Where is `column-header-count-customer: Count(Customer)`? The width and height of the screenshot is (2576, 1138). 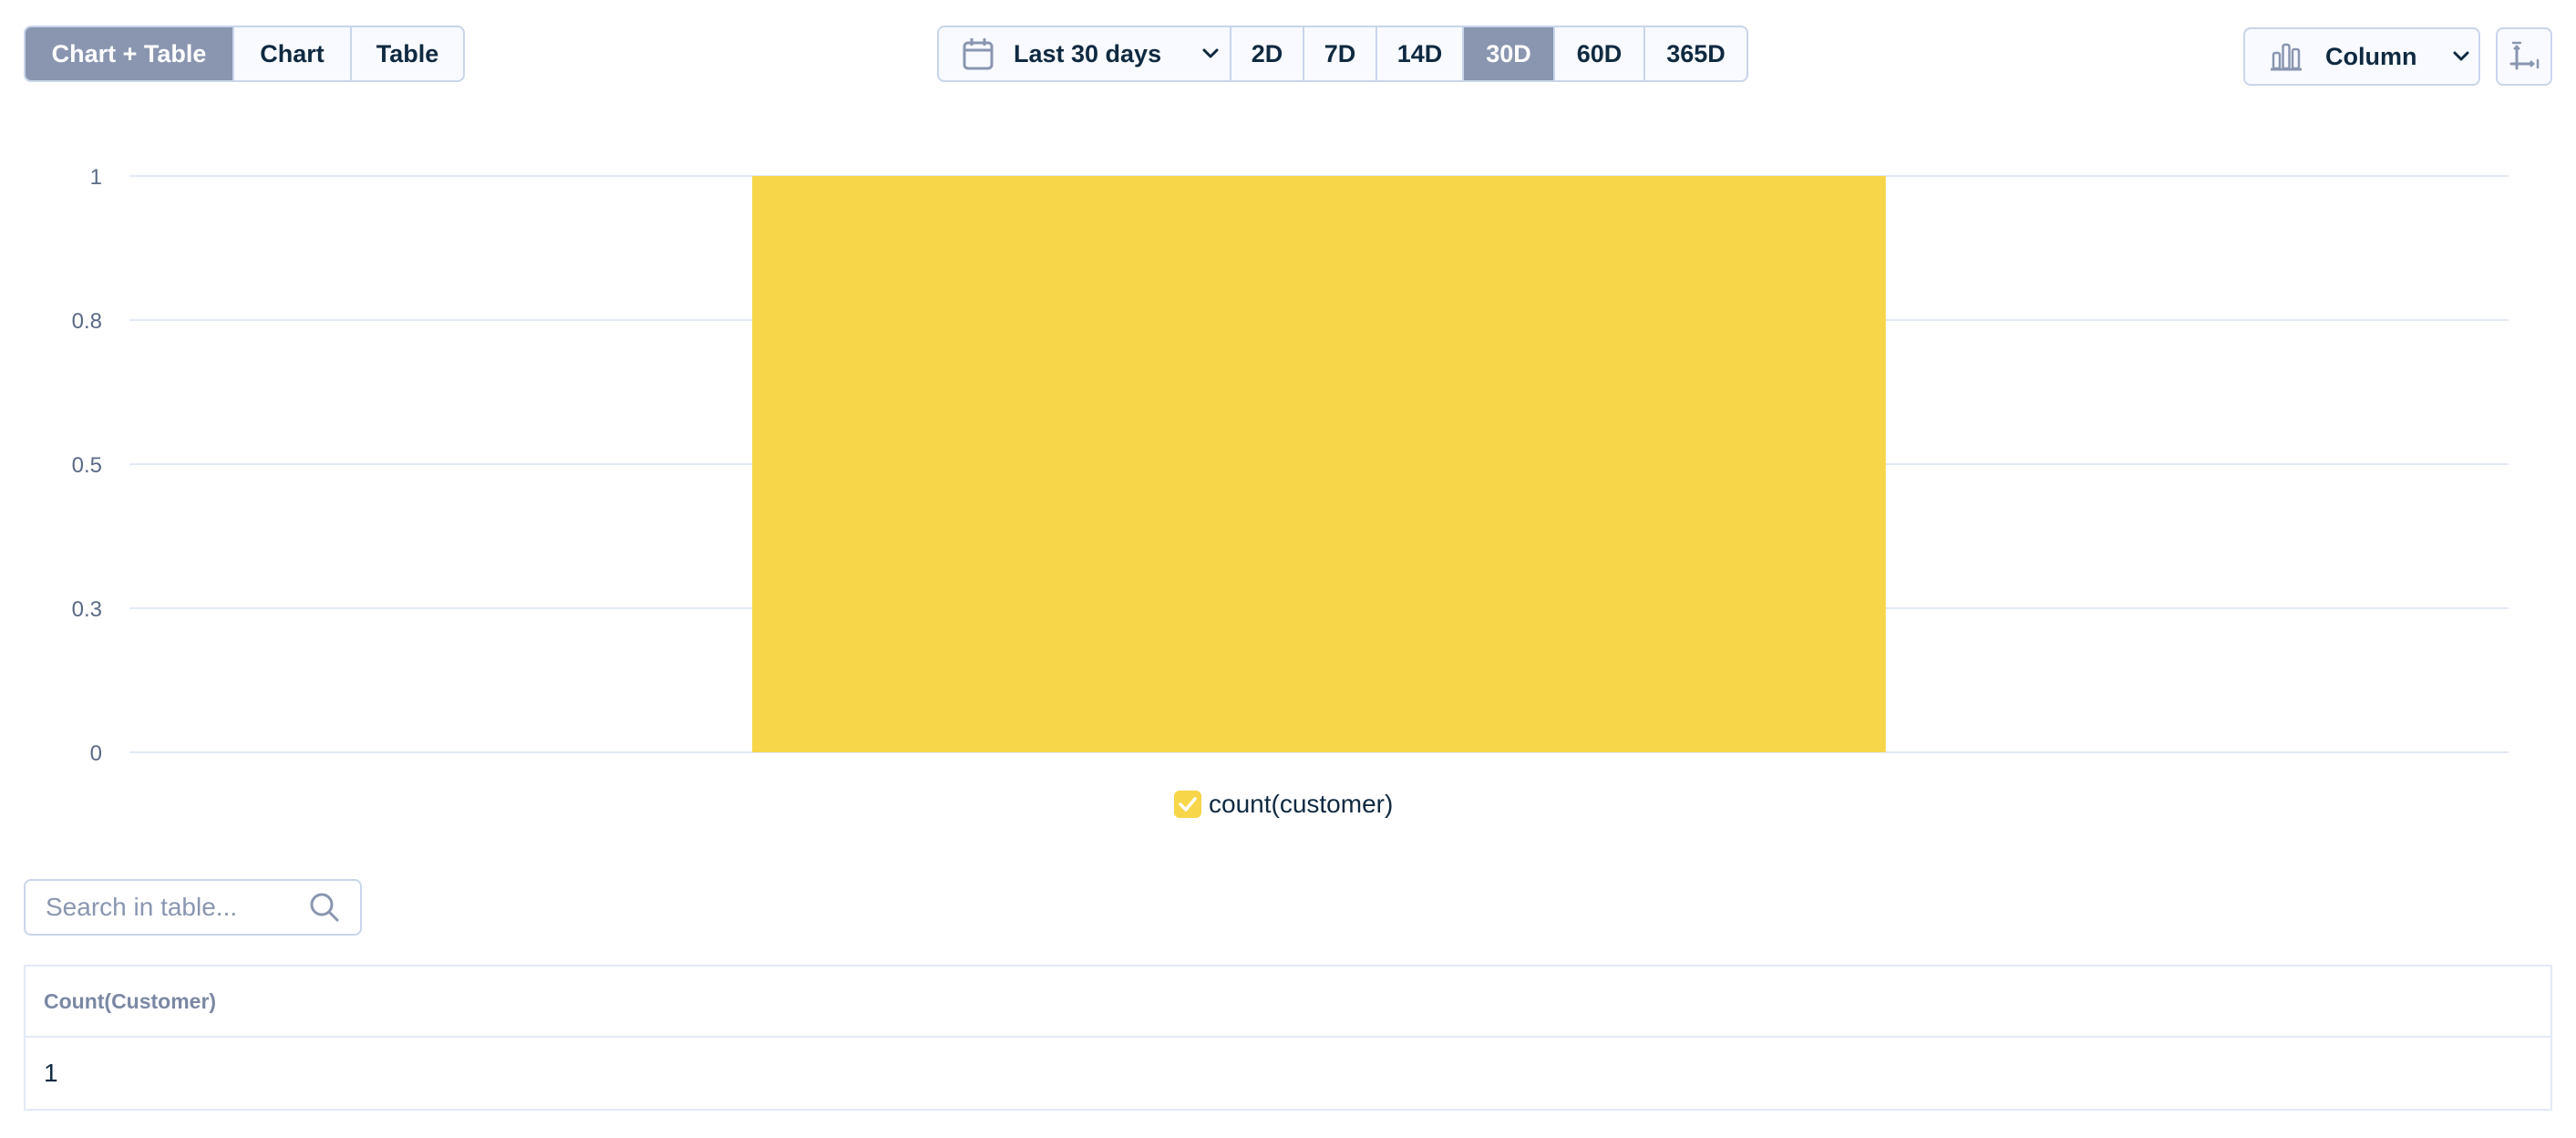 column-header-count-customer: Count(Customer) is located at coordinates (1288, 1002).